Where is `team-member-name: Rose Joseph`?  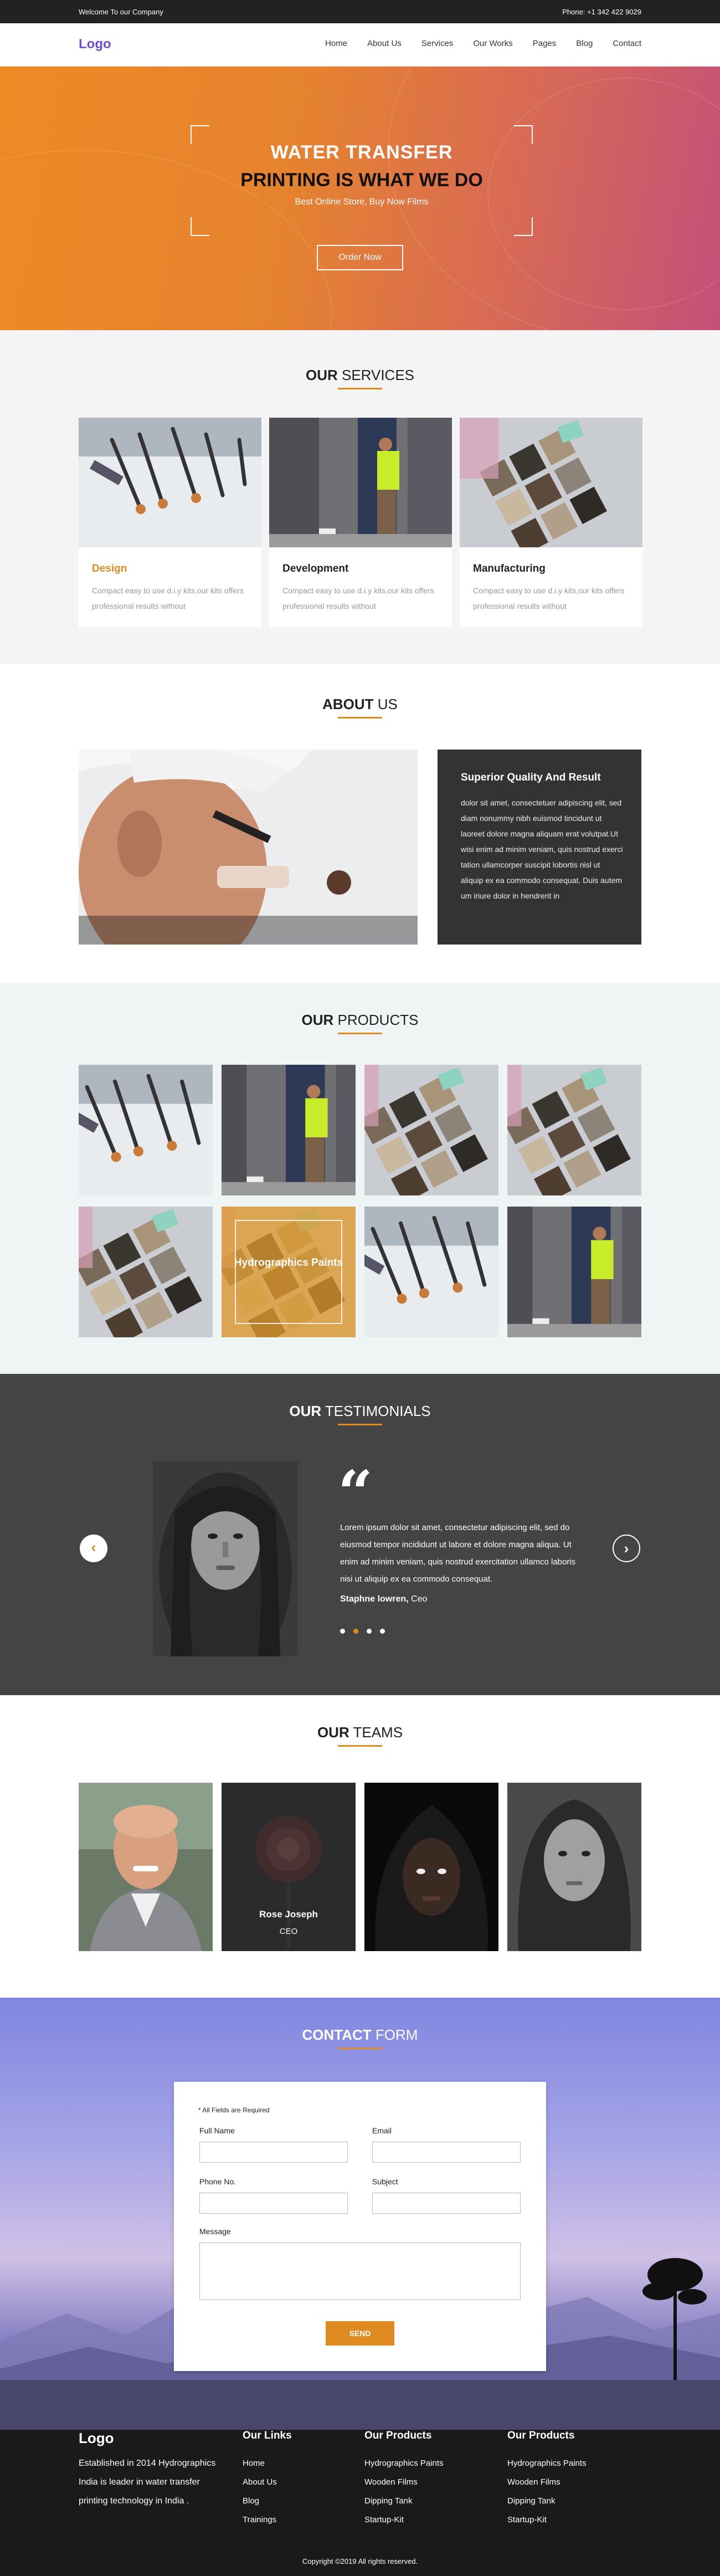 team-member-name: Rose Joseph is located at coordinates (289, 1914).